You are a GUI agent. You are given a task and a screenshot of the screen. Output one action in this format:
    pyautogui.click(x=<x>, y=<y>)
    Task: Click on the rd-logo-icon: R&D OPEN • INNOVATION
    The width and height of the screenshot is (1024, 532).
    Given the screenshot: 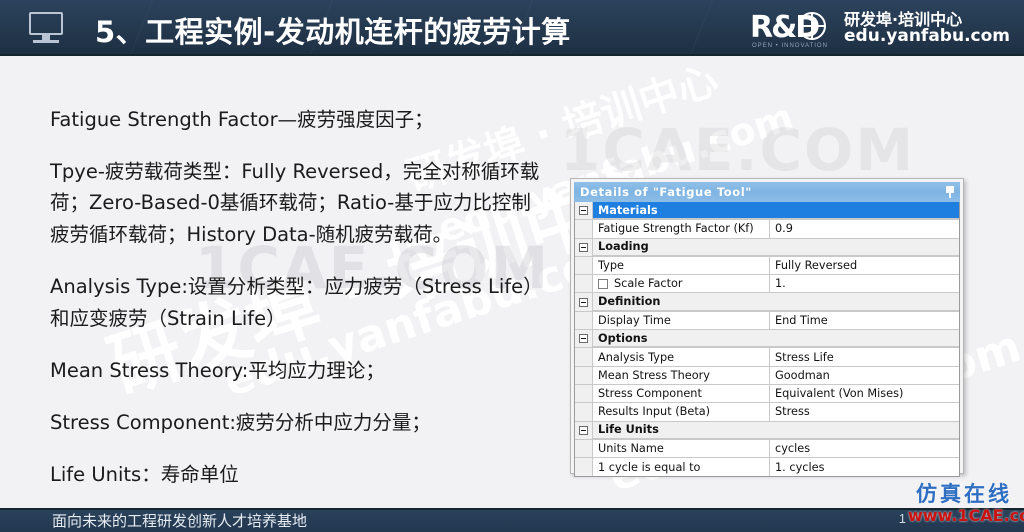 What is the action you would take?
    pyautogui.click(x=793, y=29)
    